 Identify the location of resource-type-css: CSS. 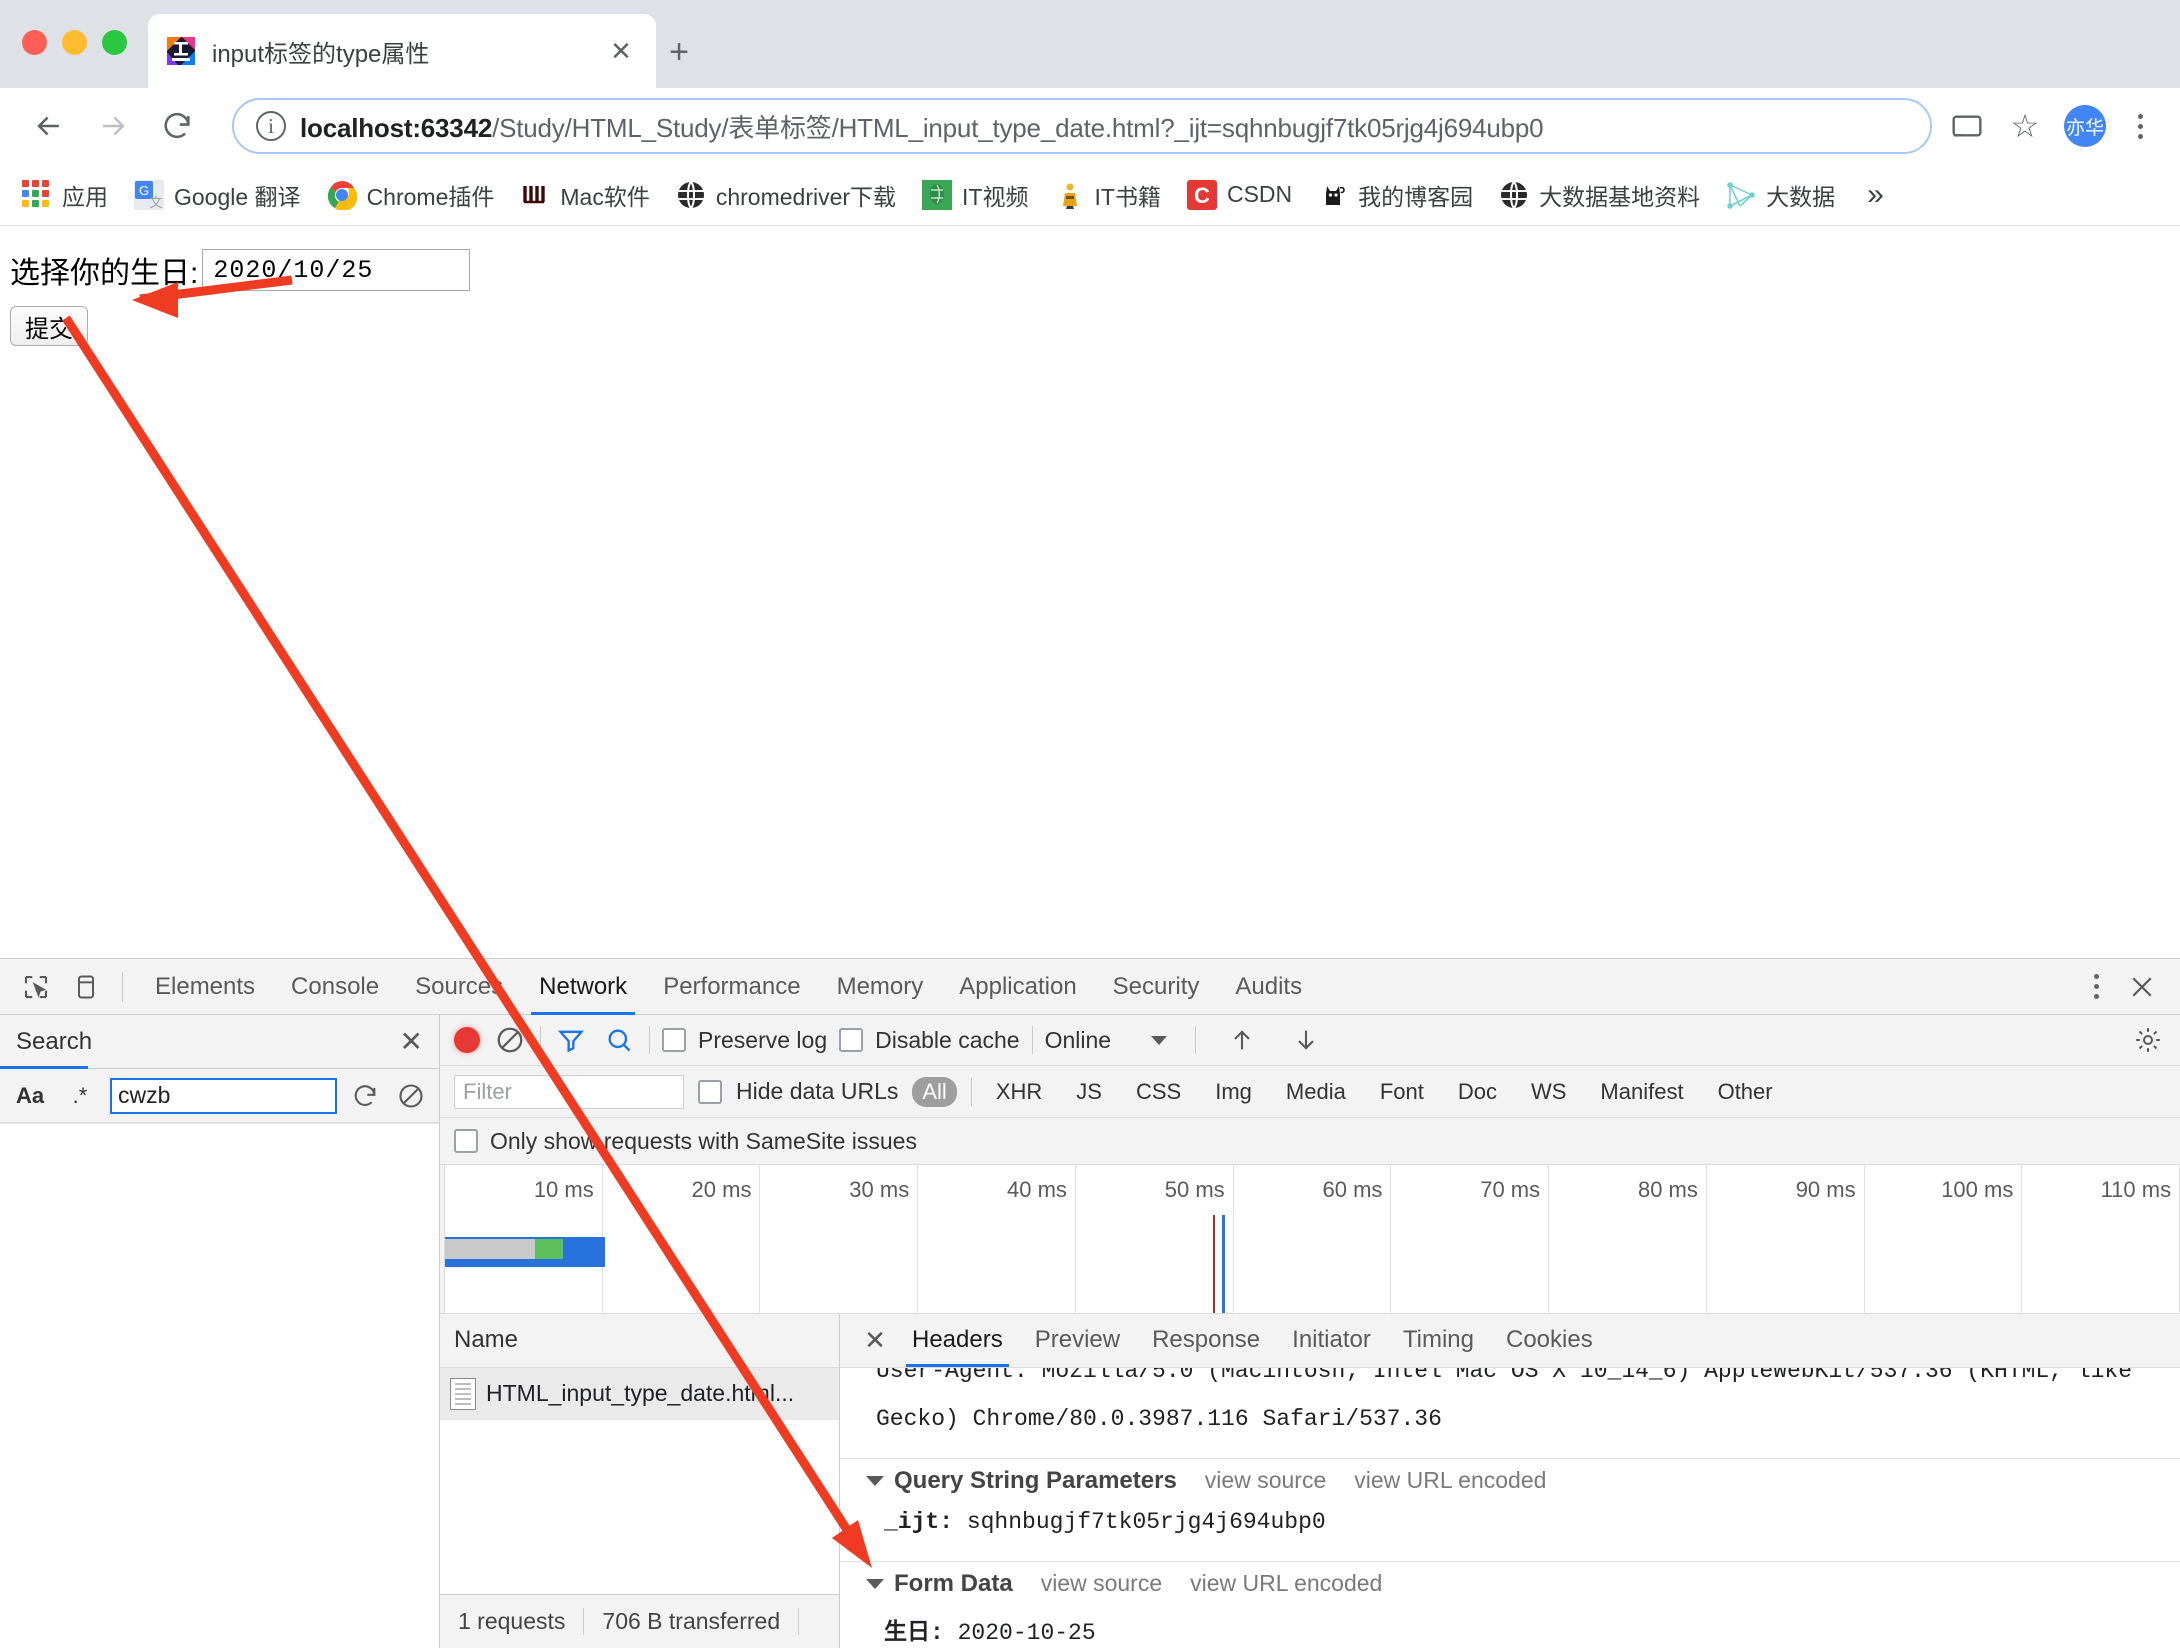
(1158, 1092).